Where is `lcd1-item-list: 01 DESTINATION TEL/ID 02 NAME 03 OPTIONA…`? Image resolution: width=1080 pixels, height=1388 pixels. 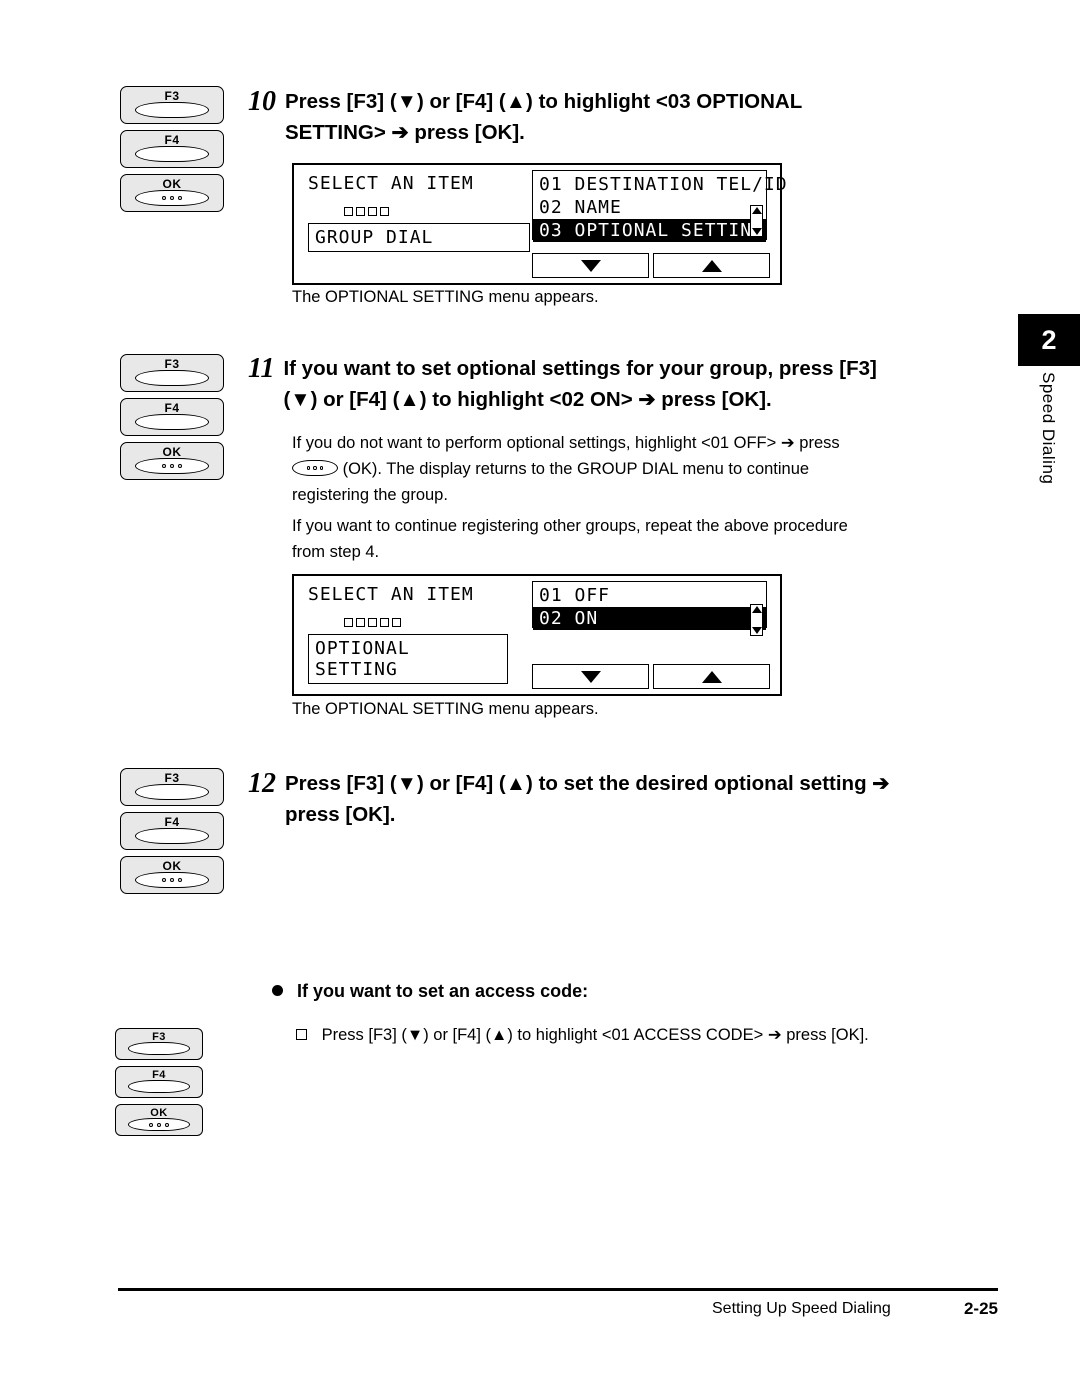 lcd1-item-list: 01 DESTINATION TEL/ID 02 NAME 03 OPTIONA… is located at coordinates (659, 206).